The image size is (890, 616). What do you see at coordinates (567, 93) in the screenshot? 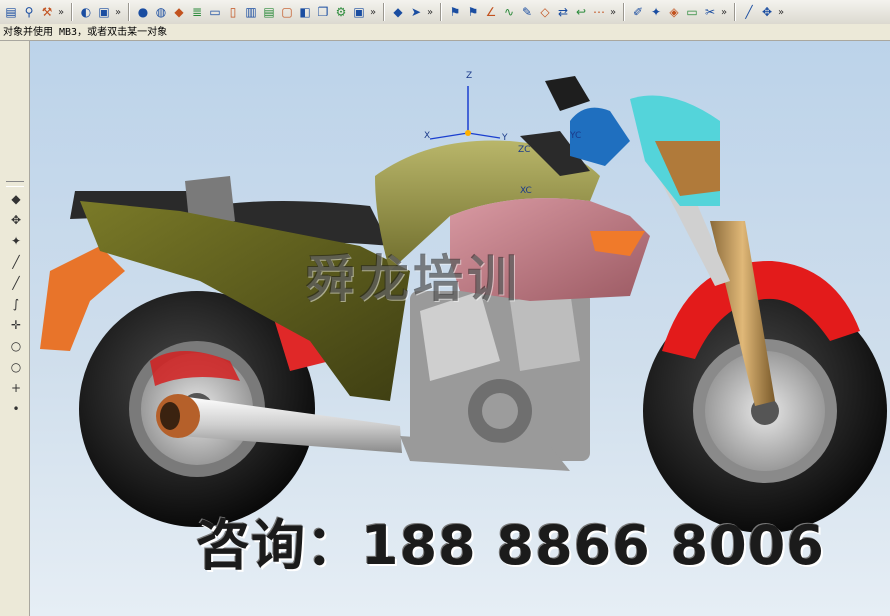
I see `handlebar-mirror` at bounding box center [567, 93].